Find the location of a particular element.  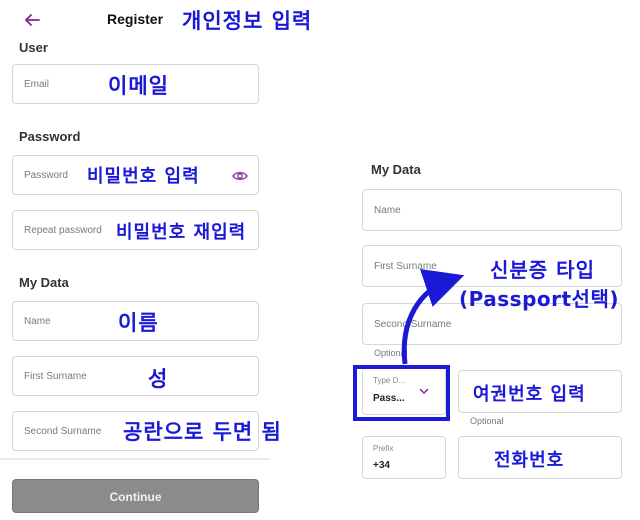

eye-icon is located at coordinates (240, 176).